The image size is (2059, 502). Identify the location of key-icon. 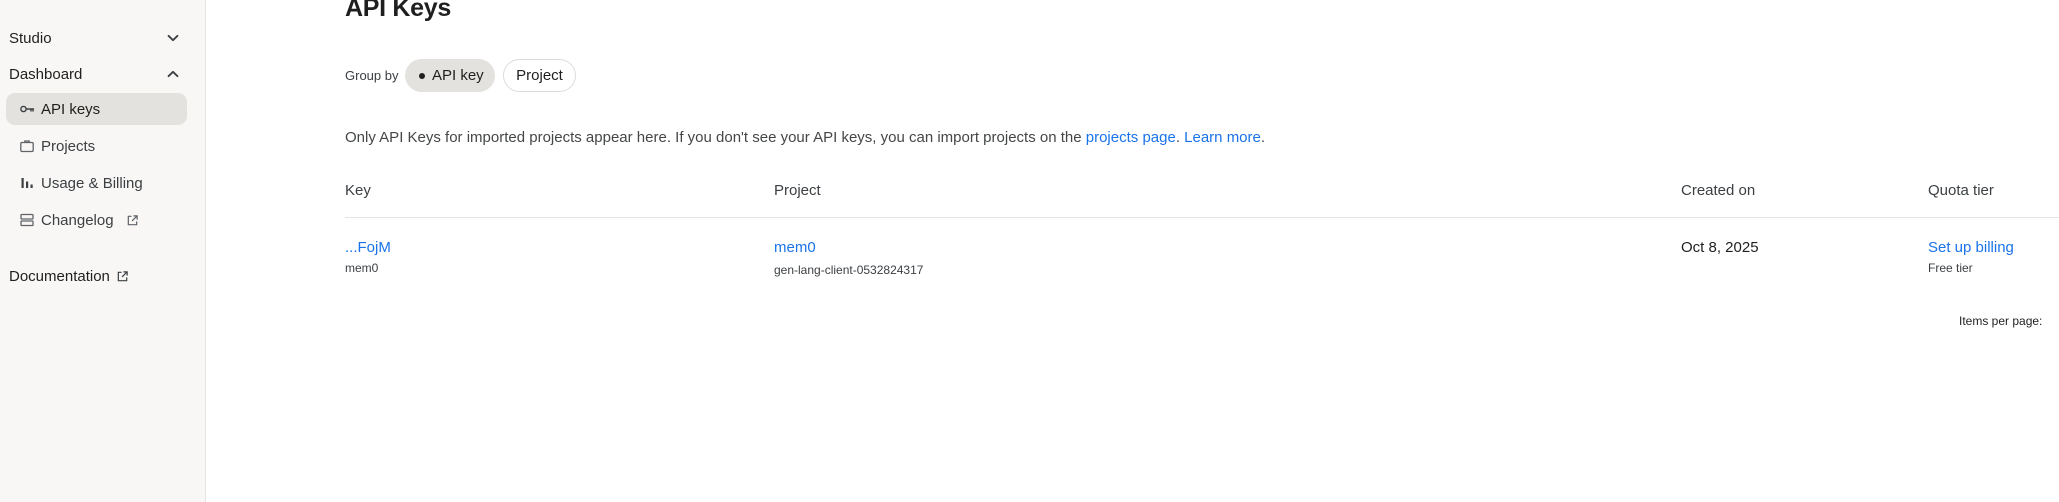
(27, 109).